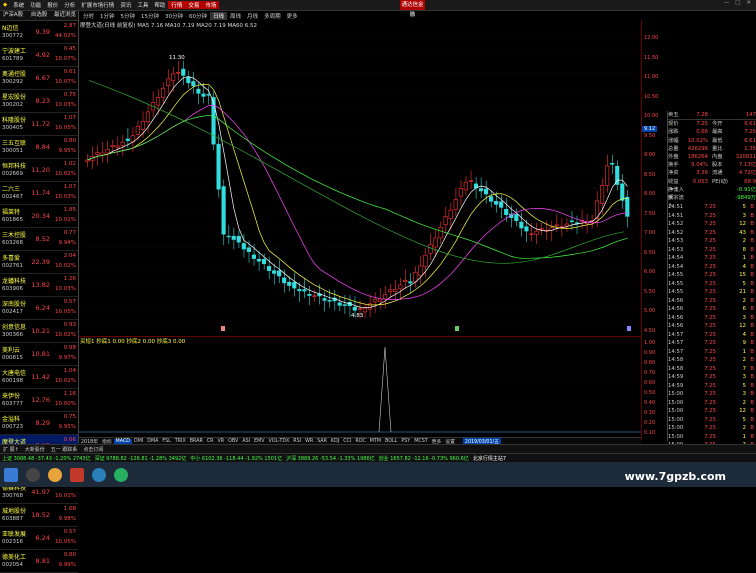 Image resolution: width=756 pixels, height=573 pixels. Describe the element at coordinates (727, 3) in the screenshot. I see `minimize-icon: —` at that location.